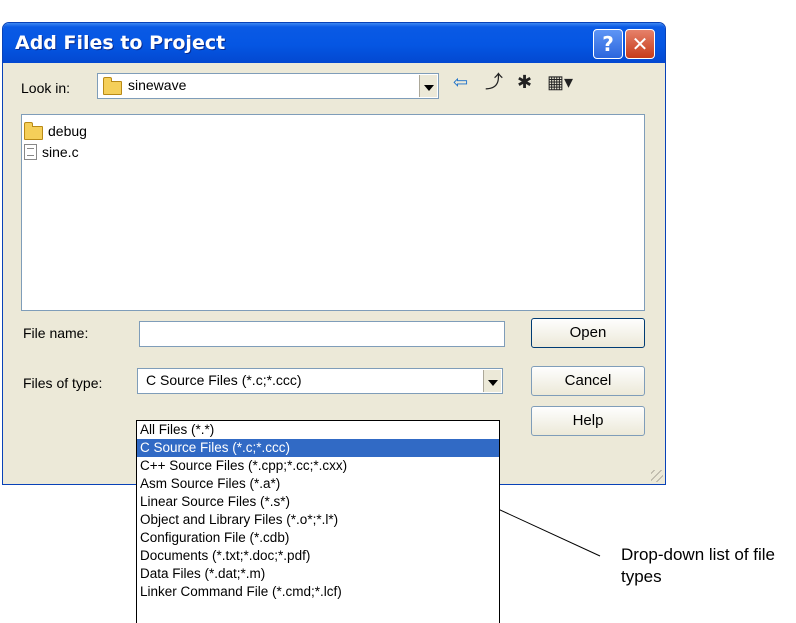 The width and height of the screenshot is (796, 623). Describe the element at coordinates (318, 466) in the screenshot. I see `file-type-option: C++ Source Files (*.cpp;*.cc;*.cxx)` at that location.